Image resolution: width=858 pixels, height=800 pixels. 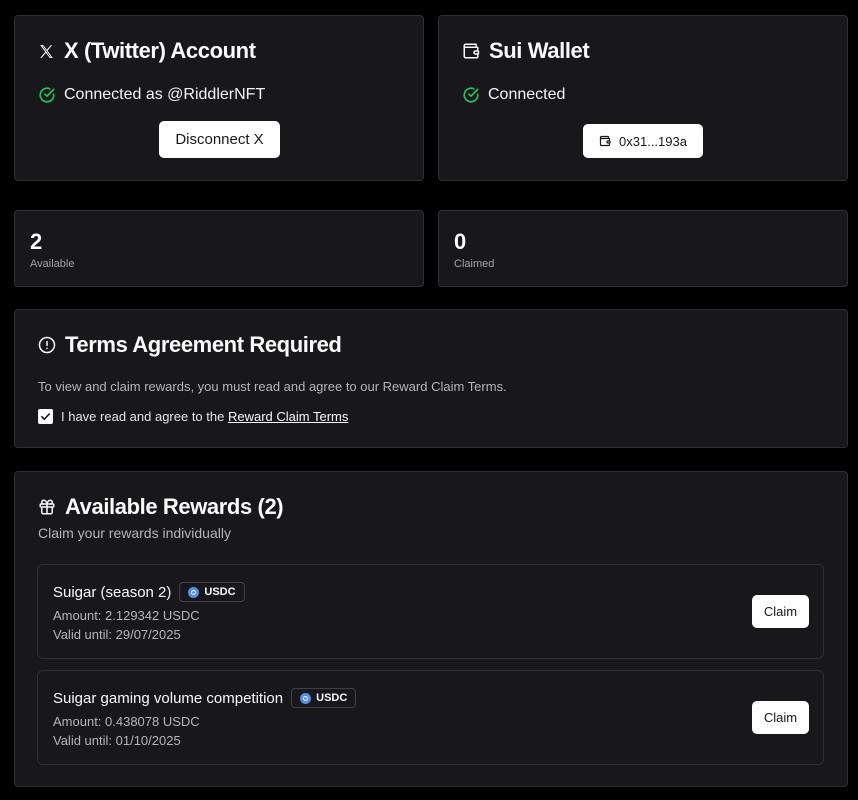 What do you see at coordinates (117, 740) in the screenshot?
I see `reward-valid-until: Valid until: 01/10/2025` at bounding box center [117, 740].